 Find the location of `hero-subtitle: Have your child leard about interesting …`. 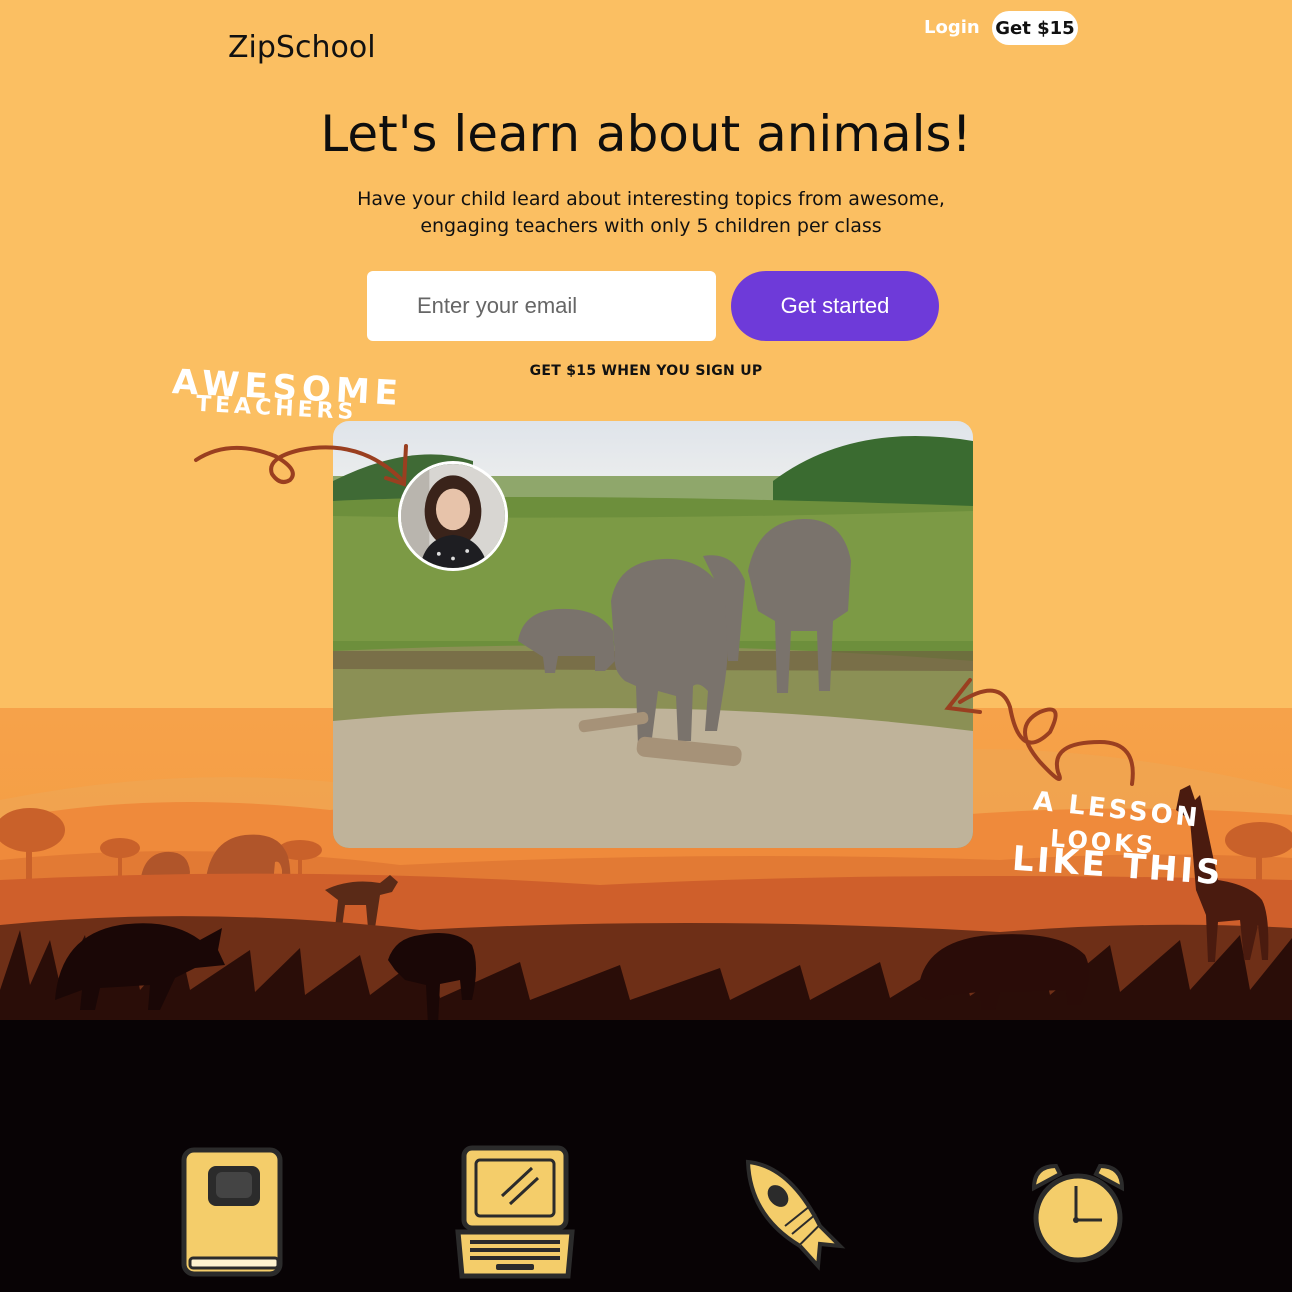

hero-subtitle: Have your child leard about interesting … is located at coordinates (651, 212).